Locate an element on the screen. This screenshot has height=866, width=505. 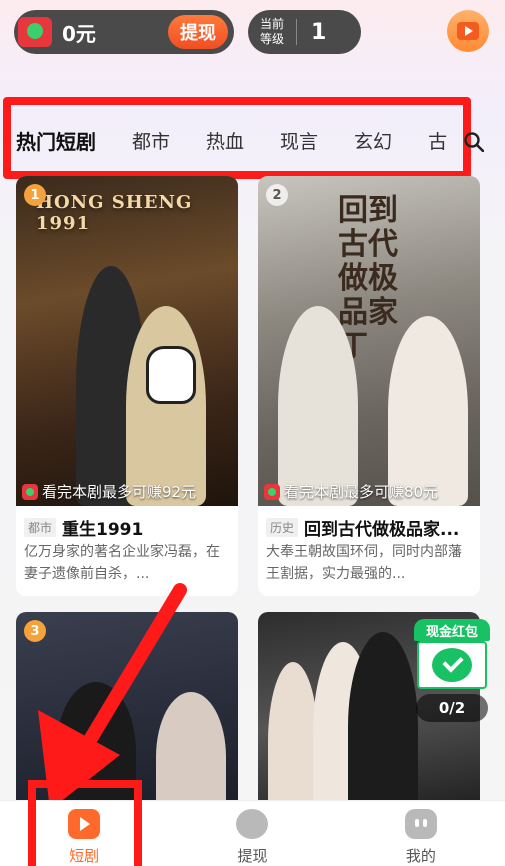
wallet-pill: 0元 提现 is located at coordinates (124, 32).